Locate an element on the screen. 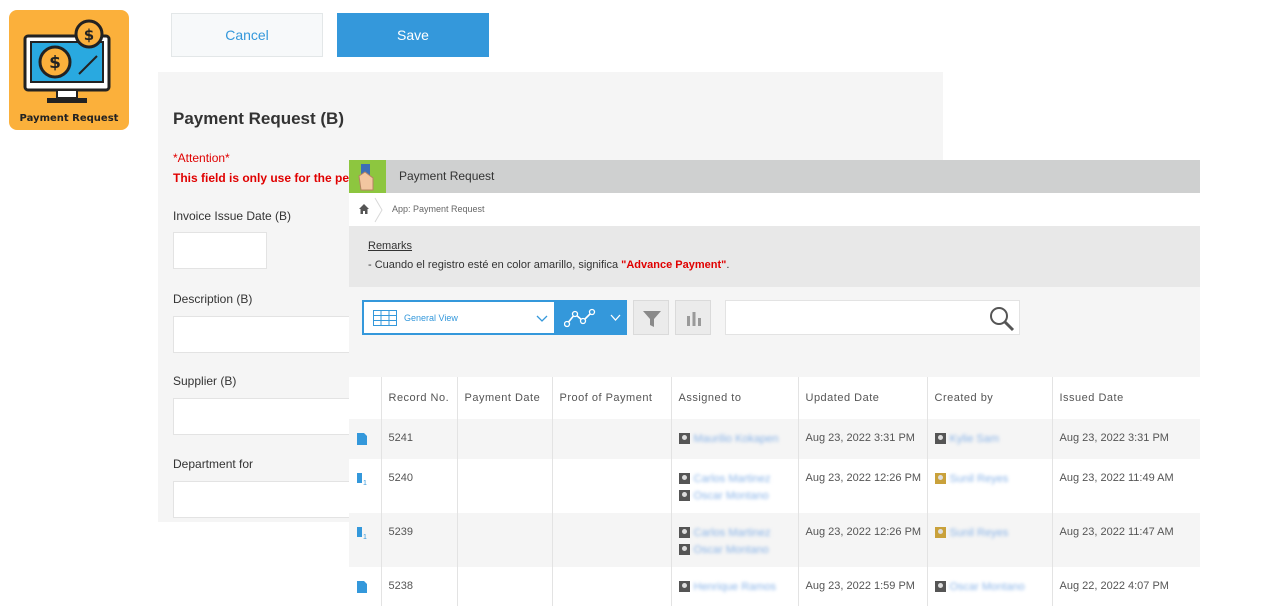  column-header-icon is located at coordinates (365, 398).